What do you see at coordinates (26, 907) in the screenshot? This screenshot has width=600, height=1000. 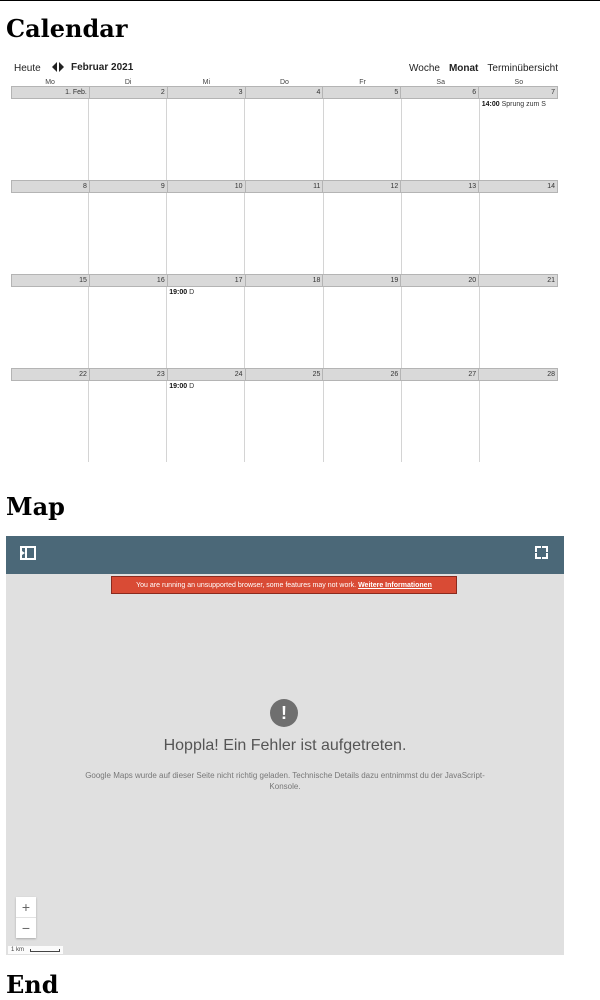 I see `zoom-in-button: +` at bounding box center [26, 907].